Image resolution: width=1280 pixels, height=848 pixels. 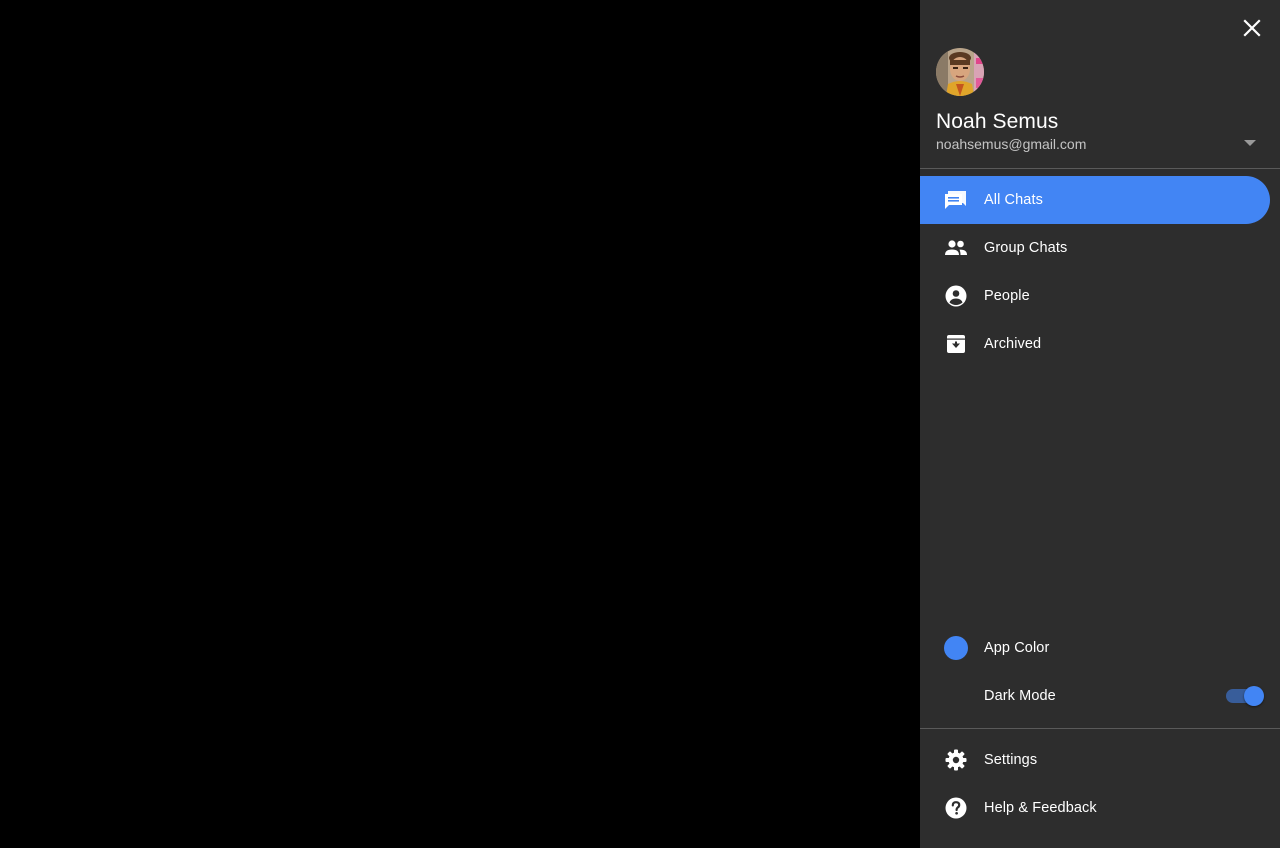 I want to click on nav-item-label: Settings, so click(x=1011, y=760).